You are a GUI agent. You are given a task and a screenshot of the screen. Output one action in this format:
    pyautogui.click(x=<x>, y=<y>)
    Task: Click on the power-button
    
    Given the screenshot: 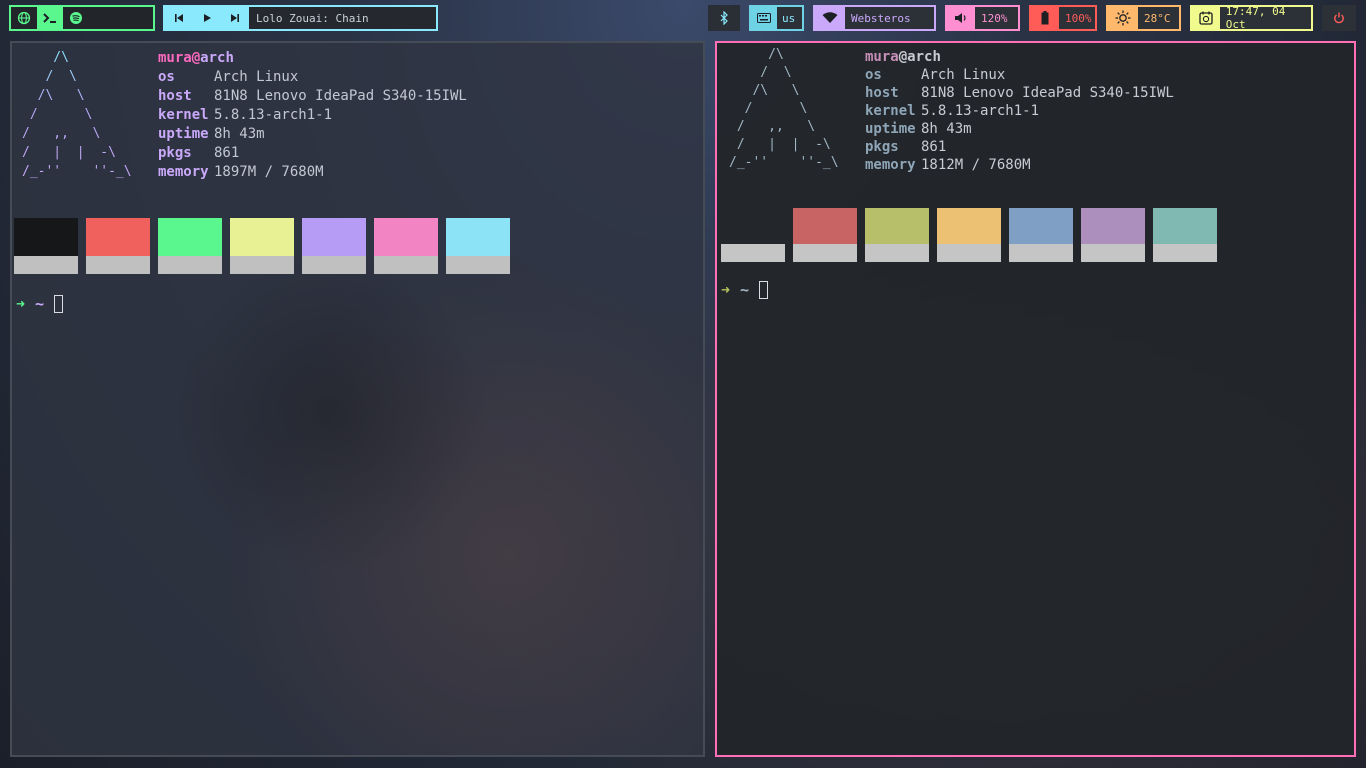 What is the action you would take?
    pyautogui.click(x=1339, y=18)
    